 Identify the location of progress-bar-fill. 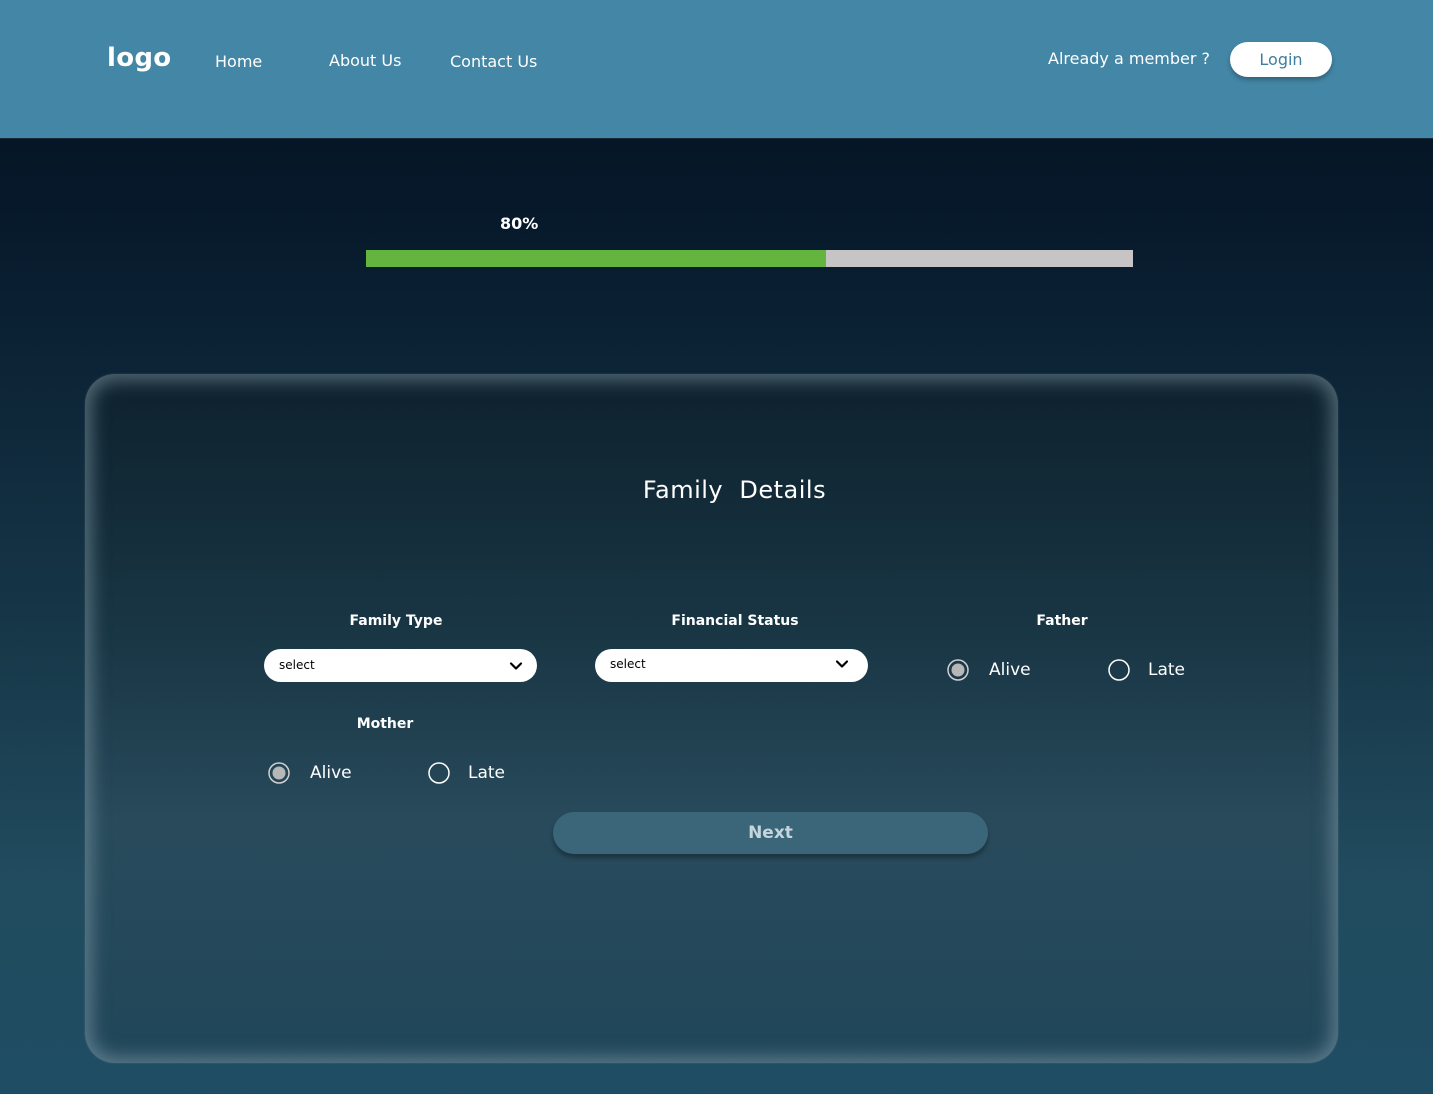
(596, 258).